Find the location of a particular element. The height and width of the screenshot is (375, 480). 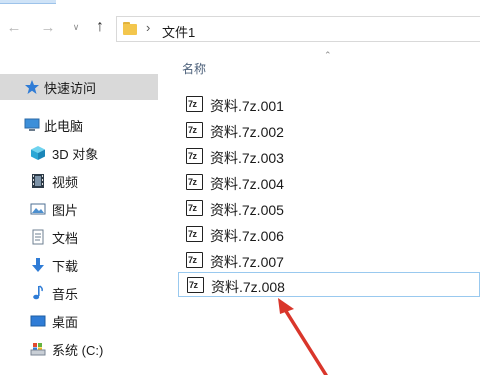

sidebar-item-label: 下载 is located at coordinates (65, 266).